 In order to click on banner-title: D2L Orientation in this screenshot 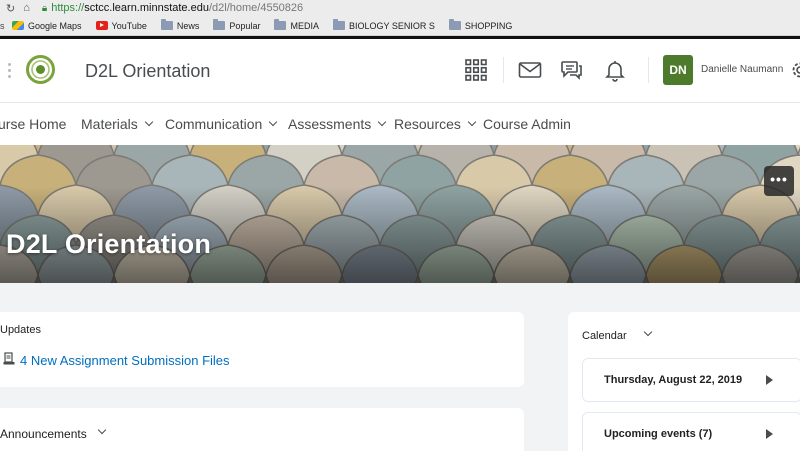, I will do `click(109, 244)`.